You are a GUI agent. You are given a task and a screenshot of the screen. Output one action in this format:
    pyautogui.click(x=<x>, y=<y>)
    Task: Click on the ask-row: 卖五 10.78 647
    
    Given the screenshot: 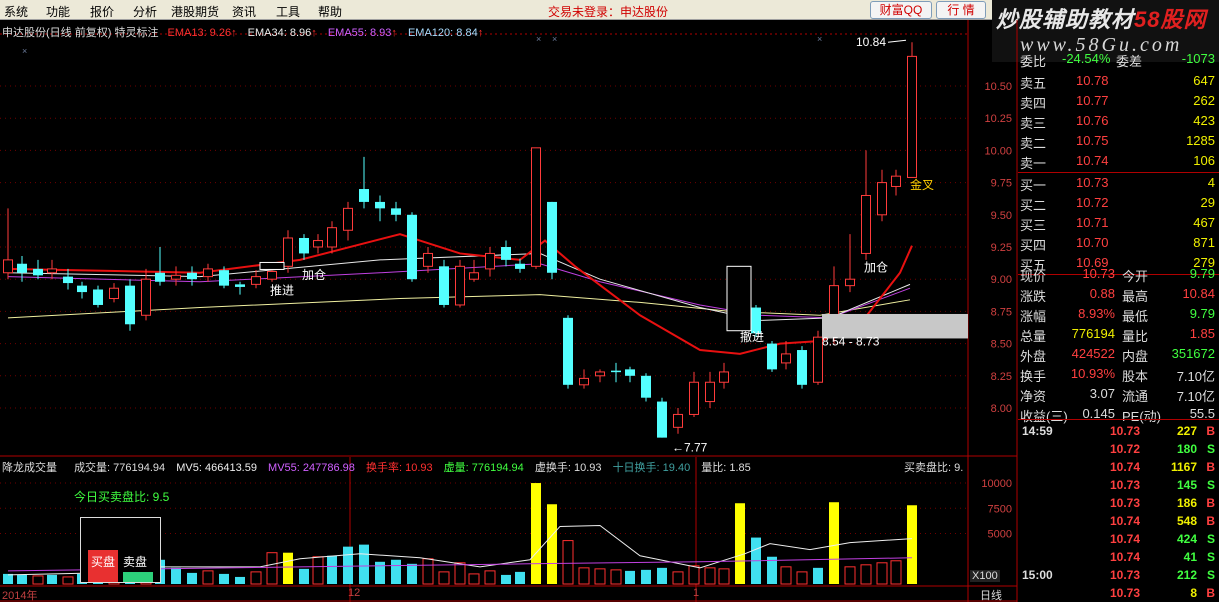 What is the action you would take?
    pyautogui.click(x=1117, y=82)
    